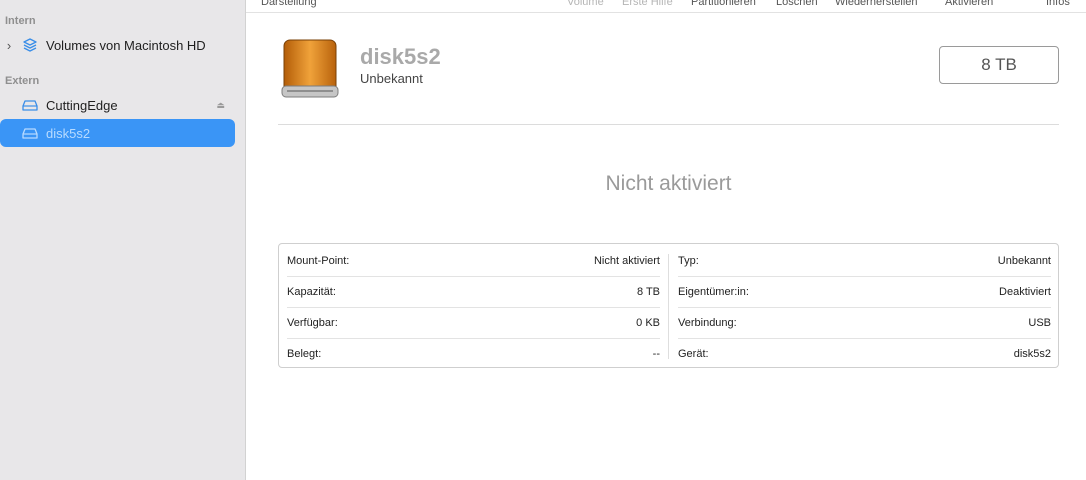 This screenshot has width=1086, height=480. I want to click on eject-icon: ⏏, so click(220, 105).